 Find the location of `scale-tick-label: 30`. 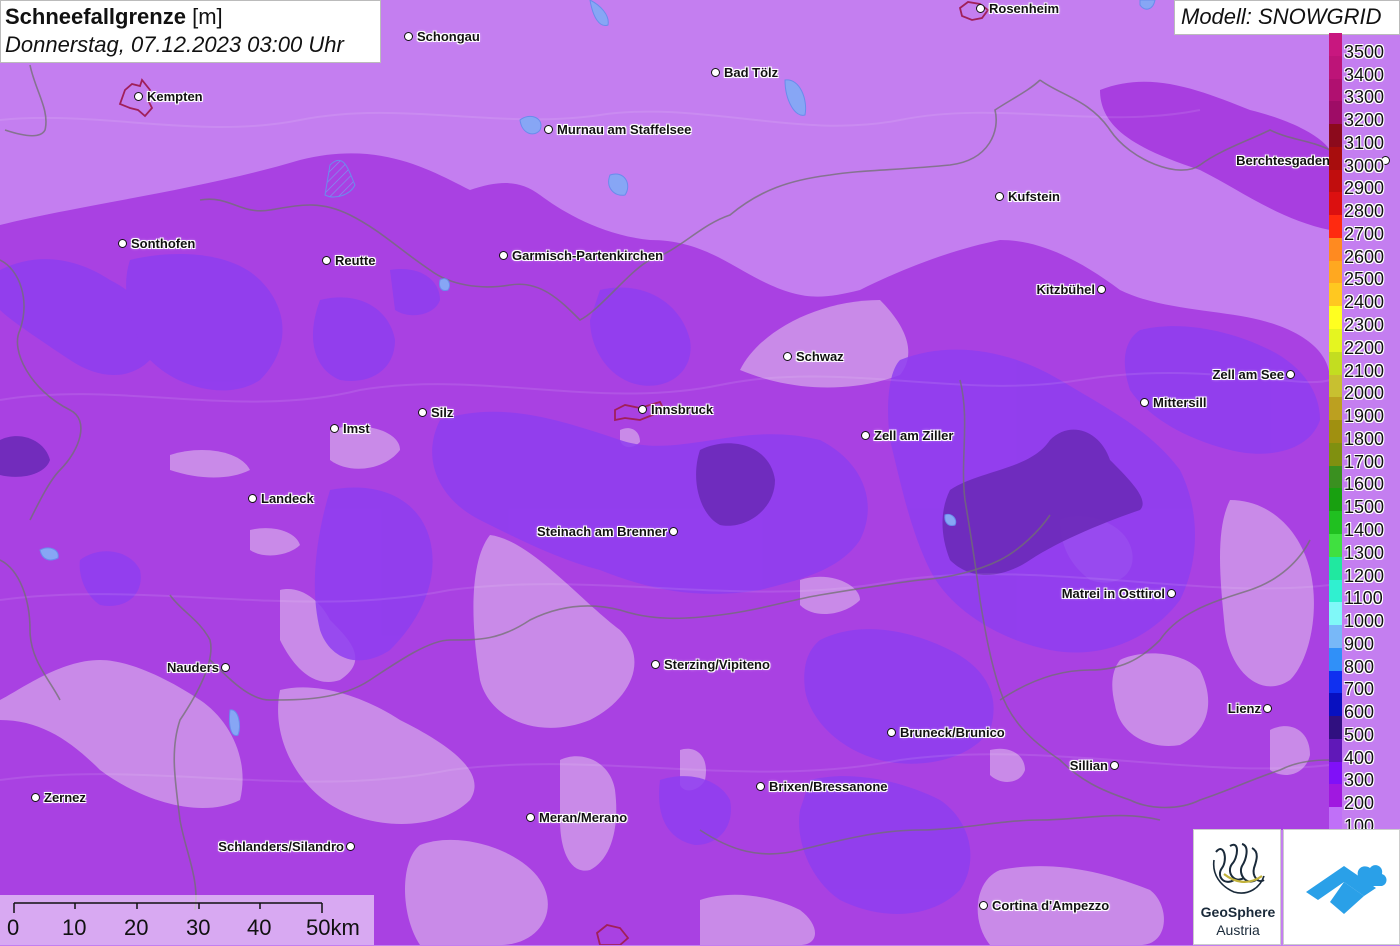

scale-tick-label: 30 is located at coordinates (198, 927).